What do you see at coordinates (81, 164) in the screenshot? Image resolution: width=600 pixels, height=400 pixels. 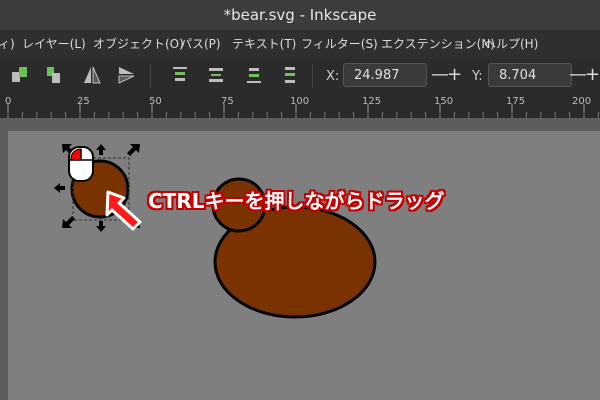 I see `mouse-icon` at bounding box center [81, 164].